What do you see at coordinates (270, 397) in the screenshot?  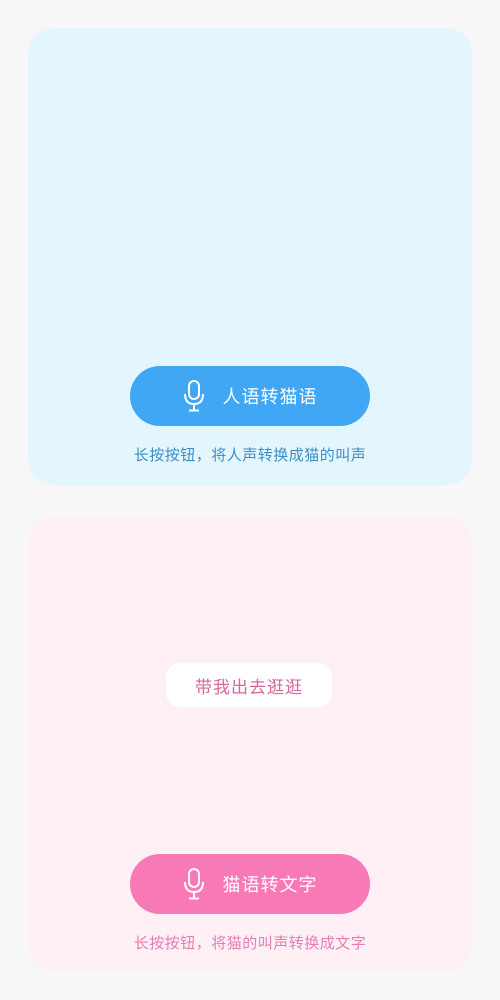 I see `human-to-cat-button-label: 人语转猫语` at bounding box center [270, 397].